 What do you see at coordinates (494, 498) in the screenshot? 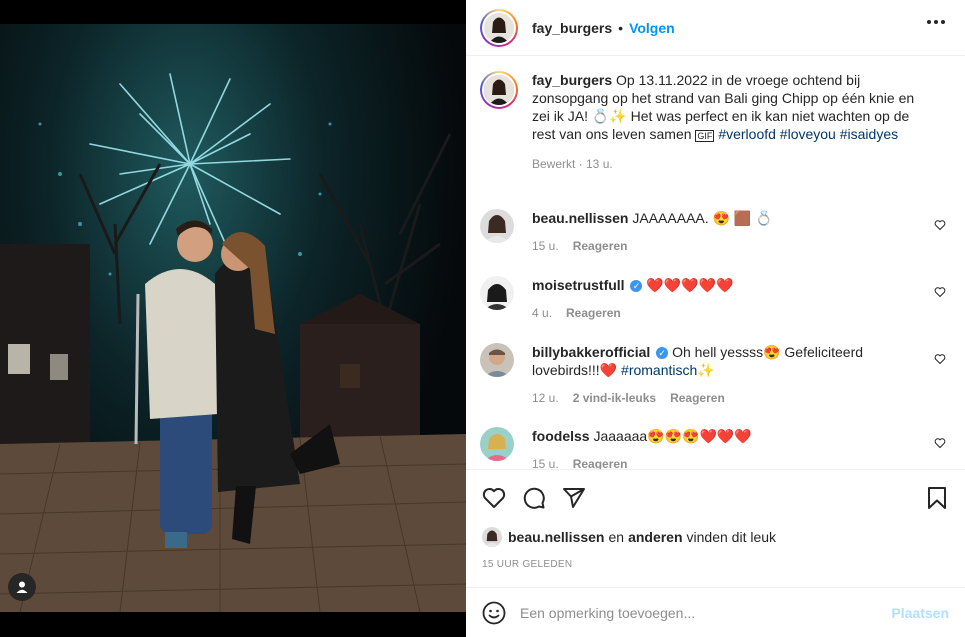
I see `like-heart-icon` at bounding box center [494, 498].